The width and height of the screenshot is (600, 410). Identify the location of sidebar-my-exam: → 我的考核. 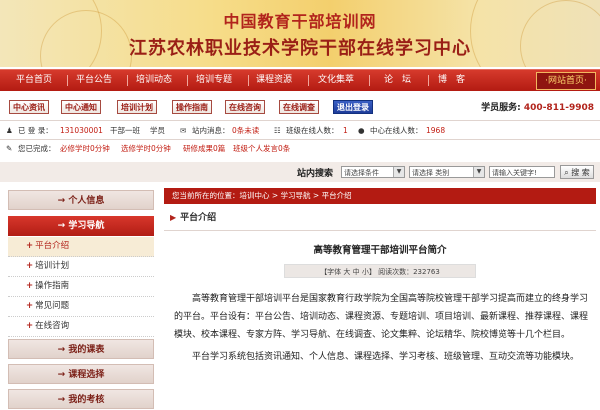
(81, 399).